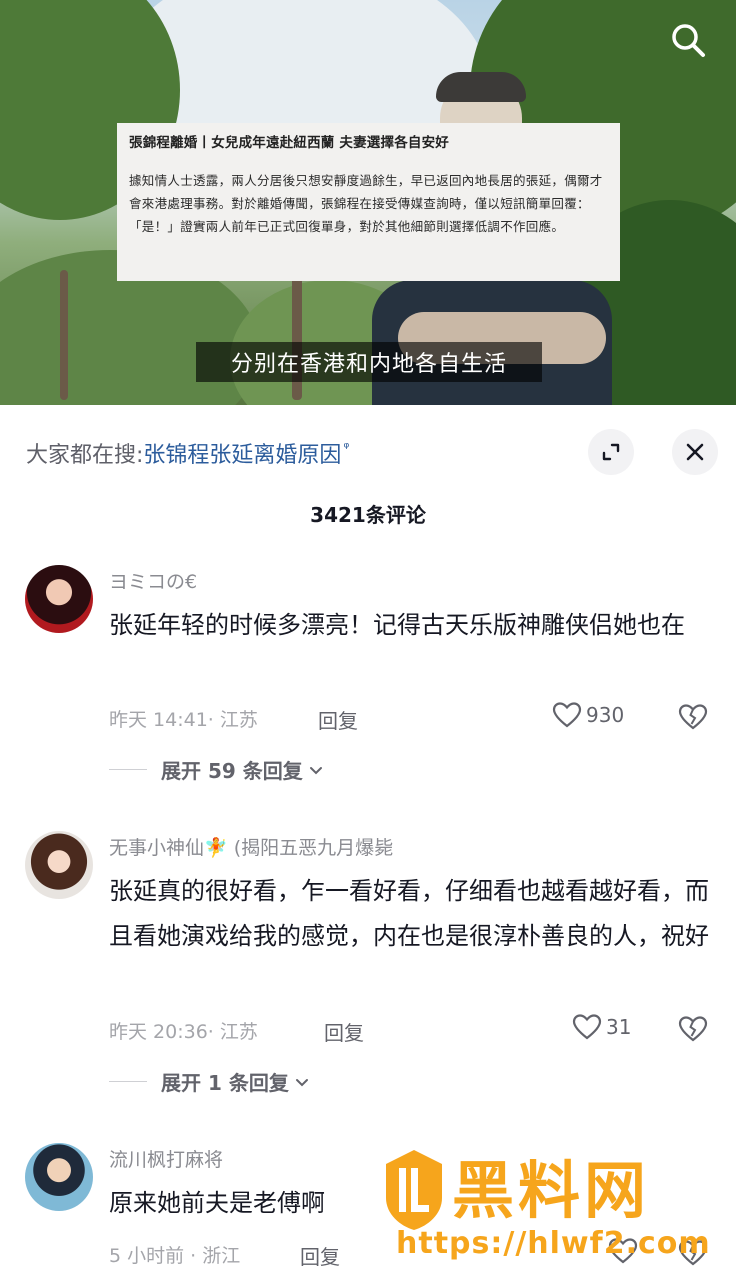 The image size is (736, 1280). Describe the element at coordinates (251, 846) in the screenshot. I see `comment-username: 无事小神仙🧚 (揭阳五恶九月爆毙` at that location.